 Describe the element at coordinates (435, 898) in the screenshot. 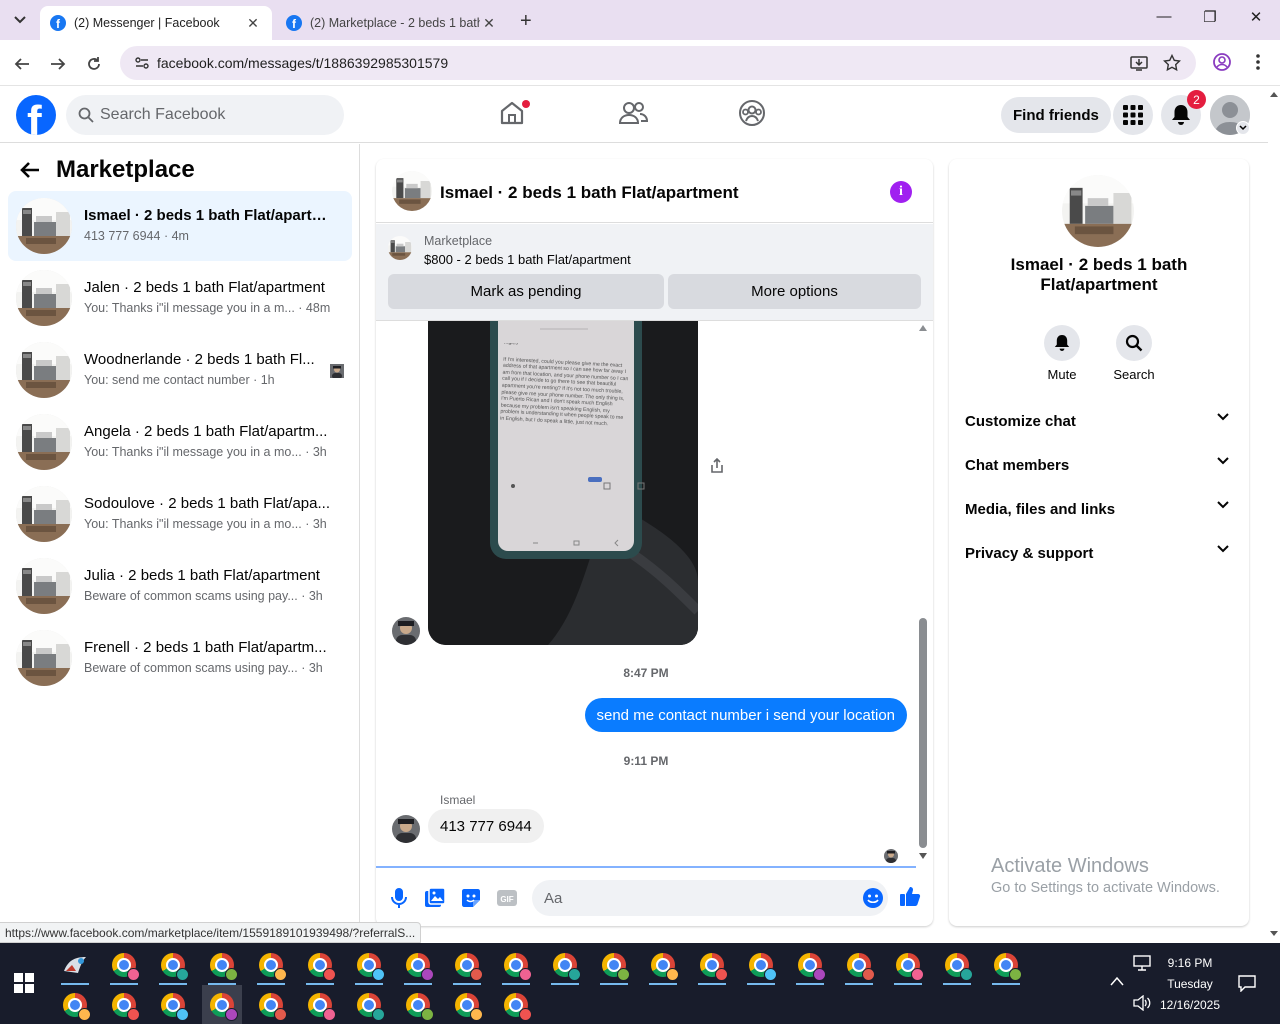

I see `photo-icon` at that location.